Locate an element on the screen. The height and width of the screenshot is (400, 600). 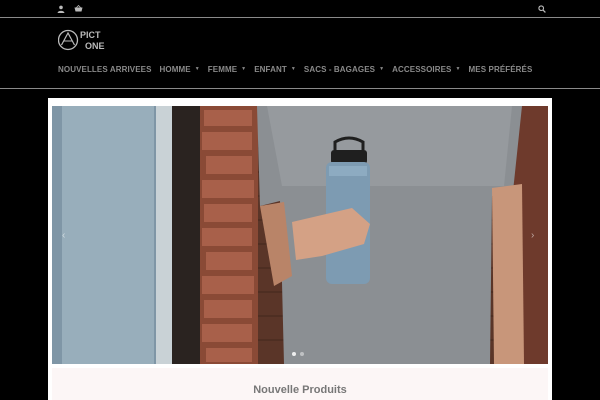
nav-item-accessoires: ACCESSOIRES ▼ is located at coordinates (426, 69).